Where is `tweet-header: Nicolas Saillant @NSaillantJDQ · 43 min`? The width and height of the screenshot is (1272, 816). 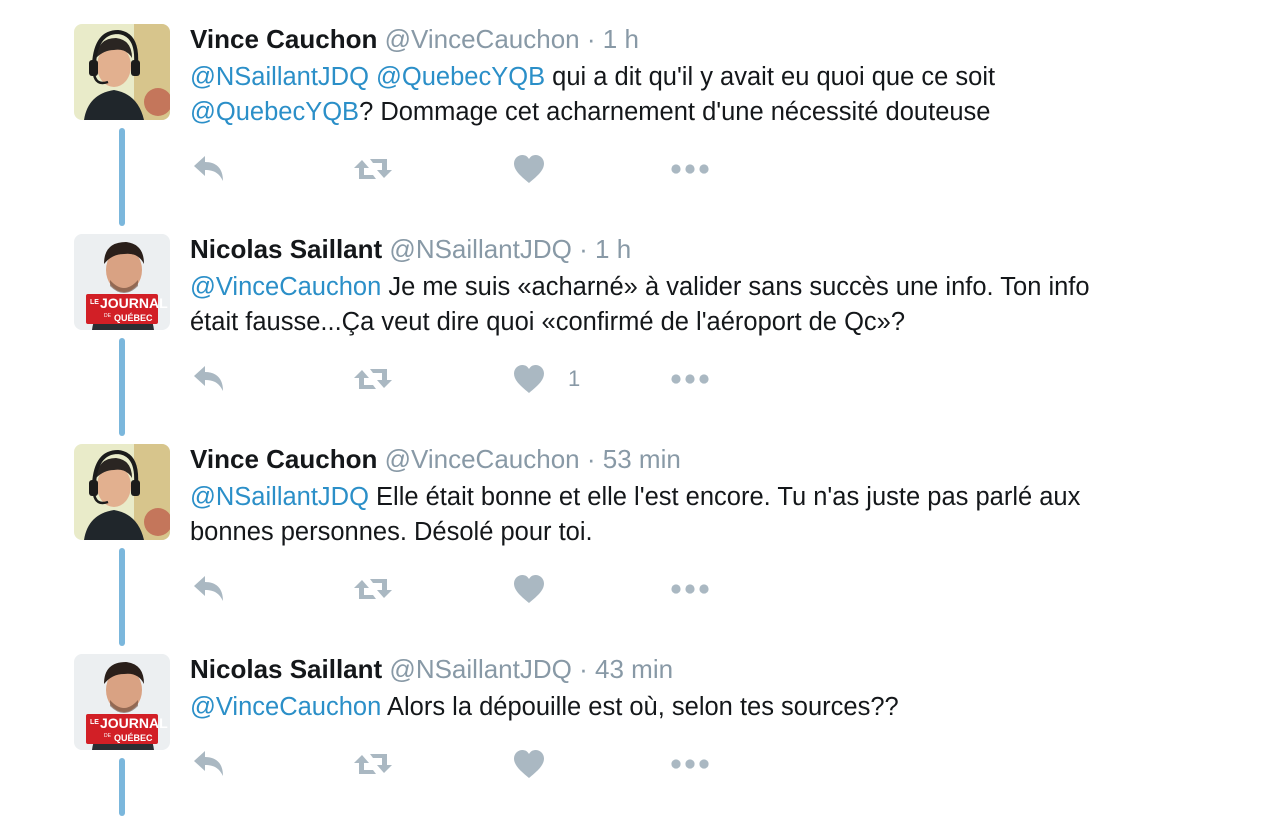
tweet-header: Nicolas Saillant @NSaillantJDQ · 43 min is located at coordinates (431, 669).